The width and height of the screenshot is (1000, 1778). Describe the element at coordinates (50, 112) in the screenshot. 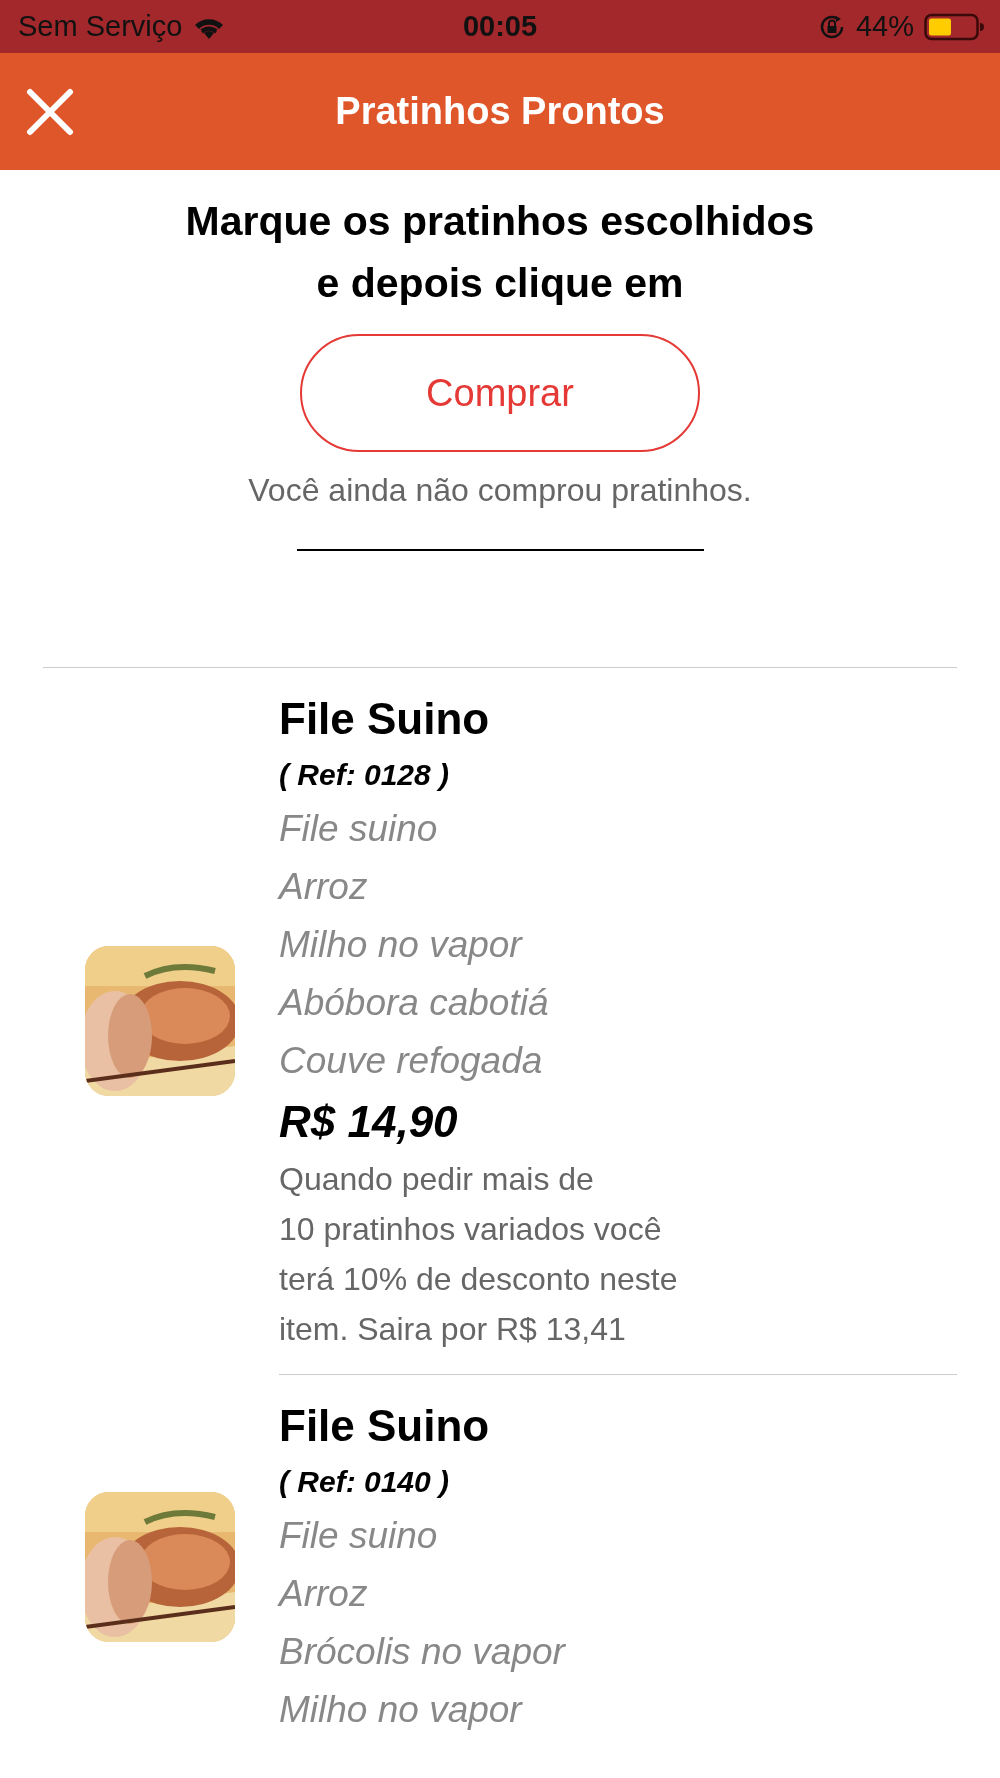

I see `close-icon` at that location.